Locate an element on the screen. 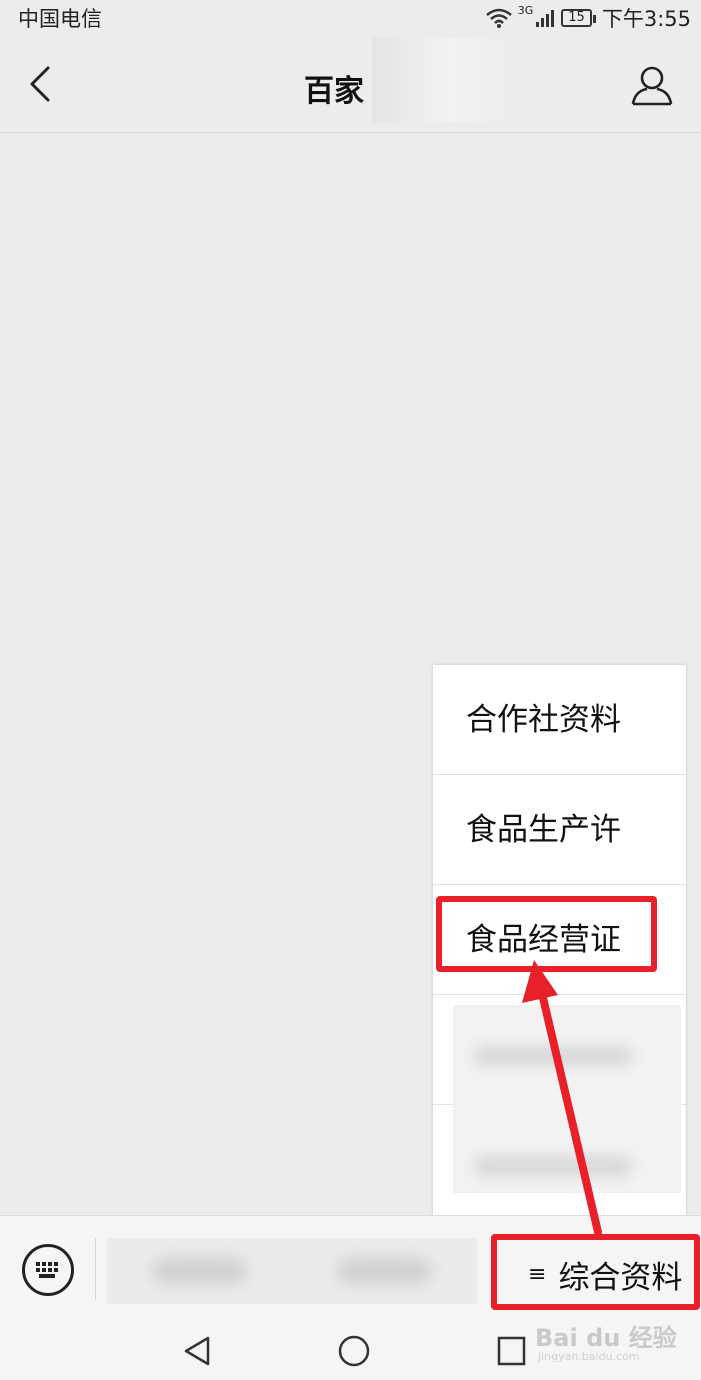 The width and height of the screenshot is (701, 1380). menu-item-food-production-license: 食品生产许 is located at coordinates (559, 830).